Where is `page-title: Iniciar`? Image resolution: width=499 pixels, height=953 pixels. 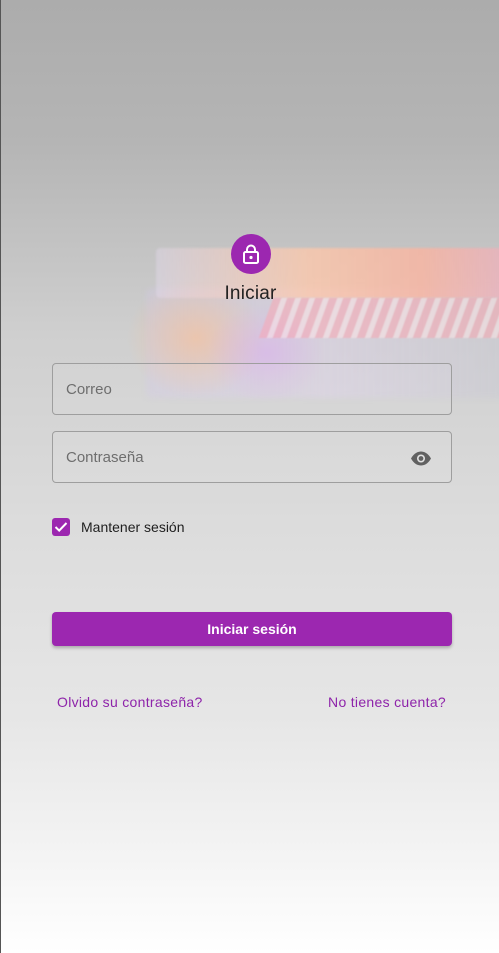 page-title: Iniciar is located at coordinates (250, 293).